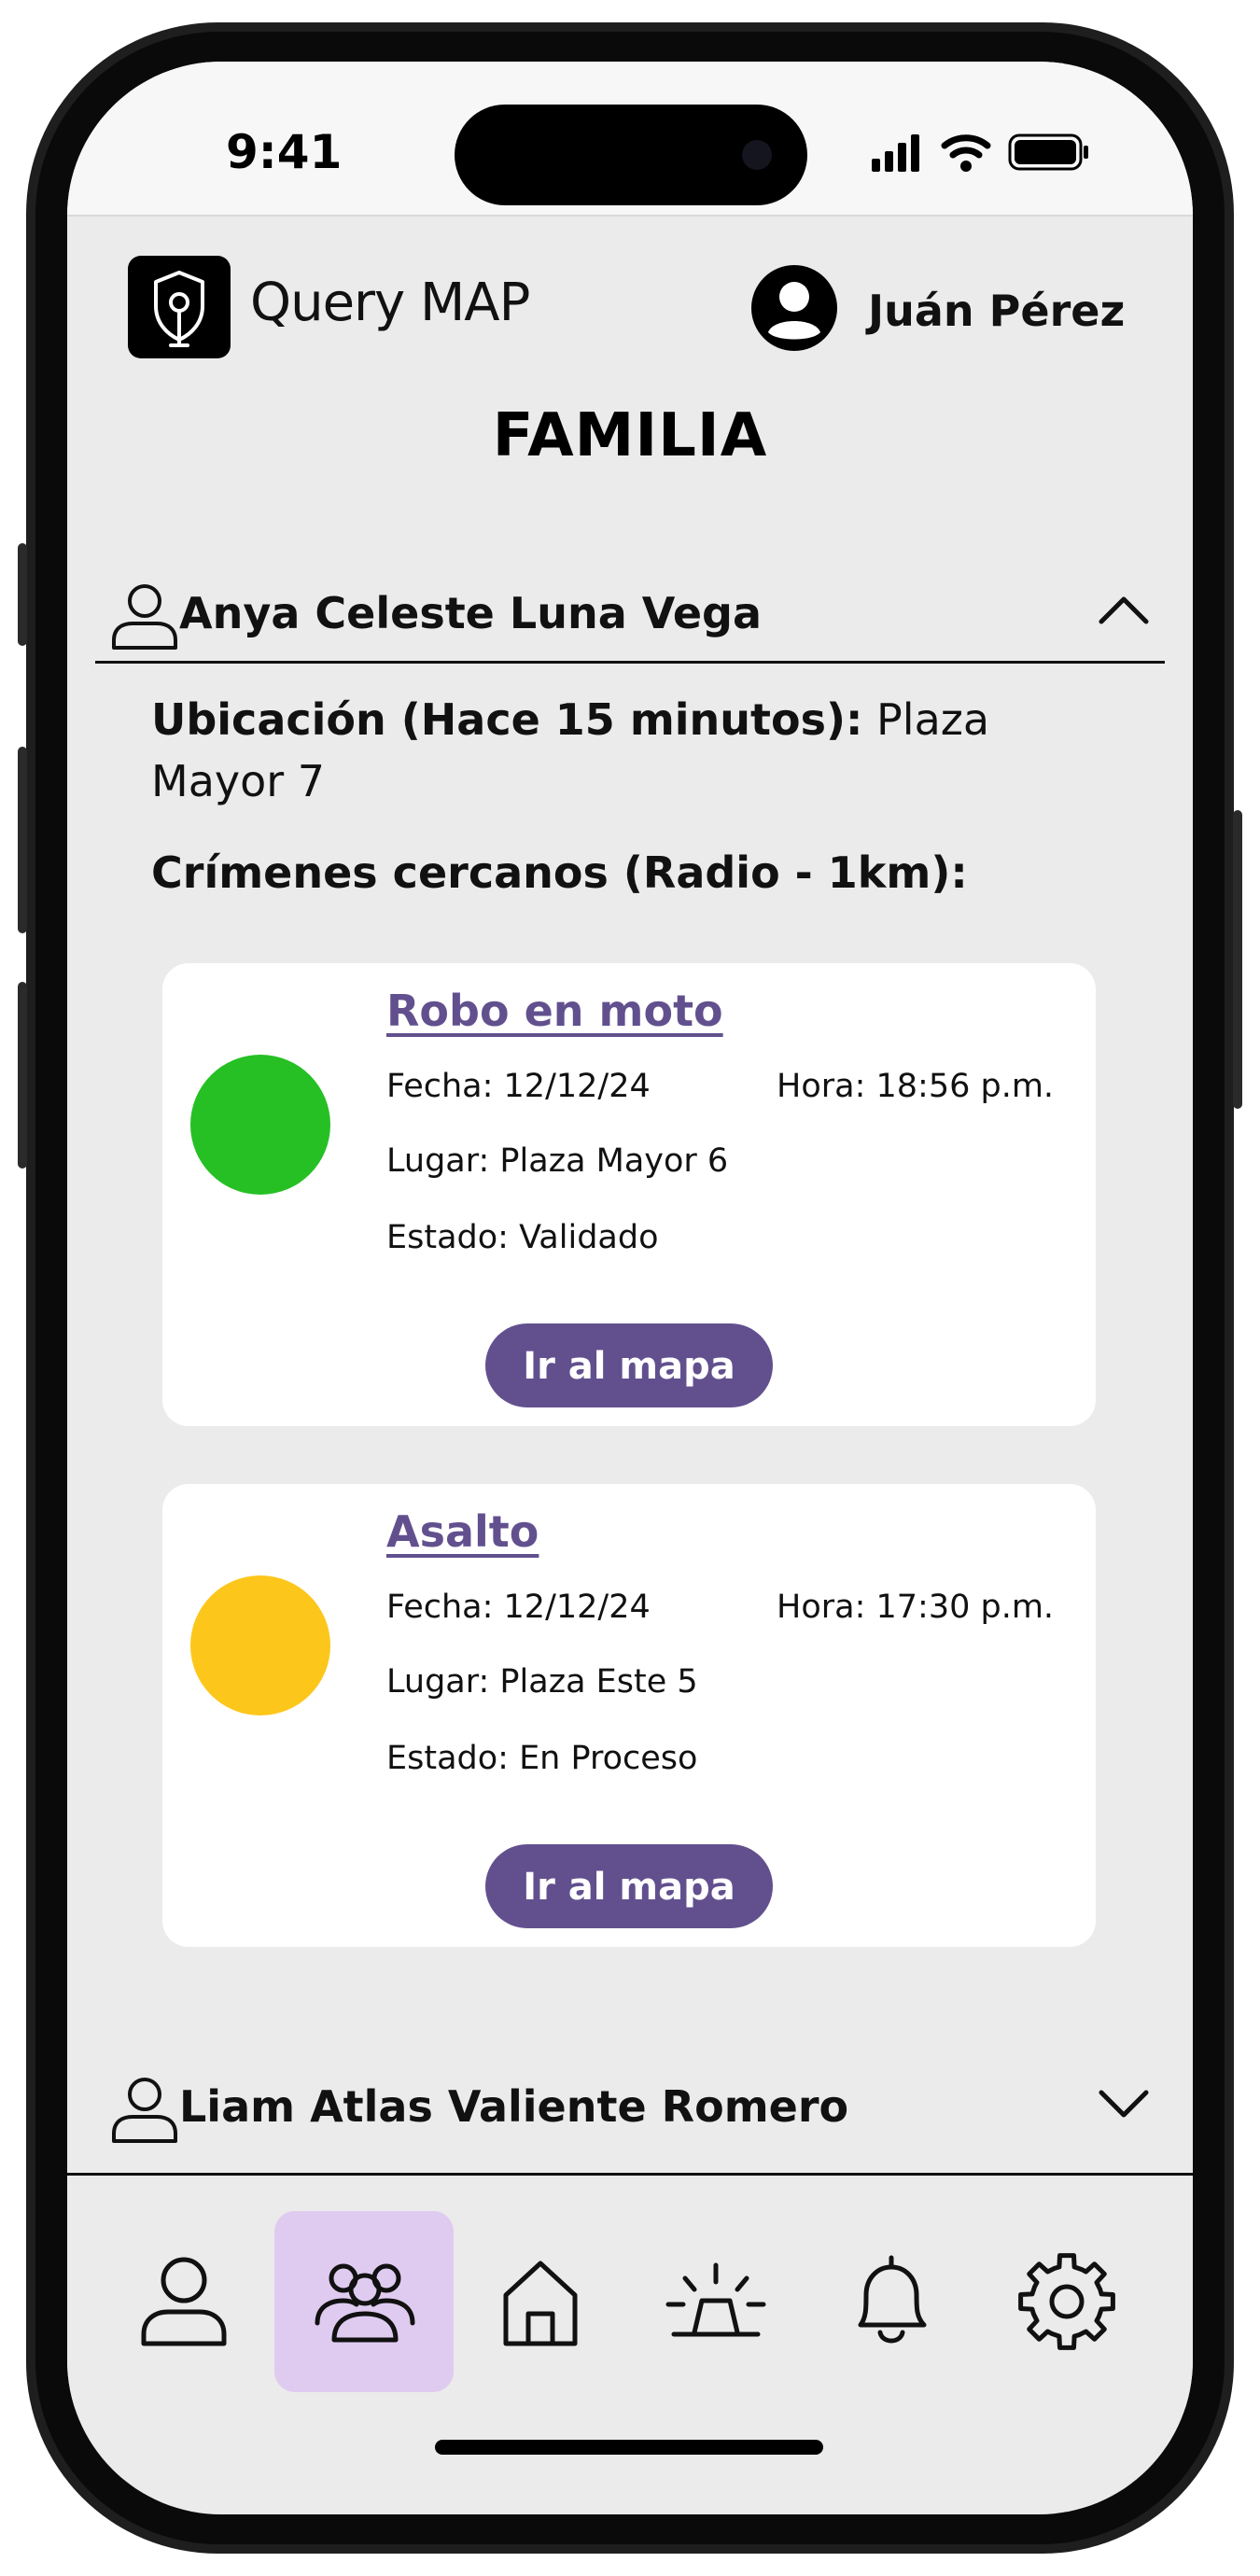  I want to click on nav-item-settings, so click(1065, 2301).